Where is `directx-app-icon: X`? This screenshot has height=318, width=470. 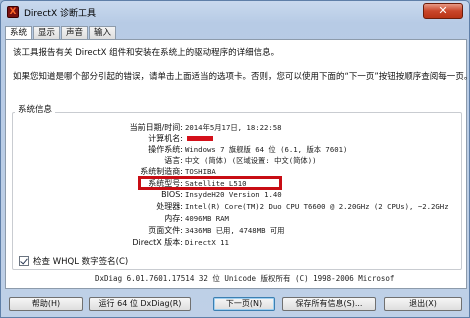 directx-app-icon: X is located at coordinates (13, 12).